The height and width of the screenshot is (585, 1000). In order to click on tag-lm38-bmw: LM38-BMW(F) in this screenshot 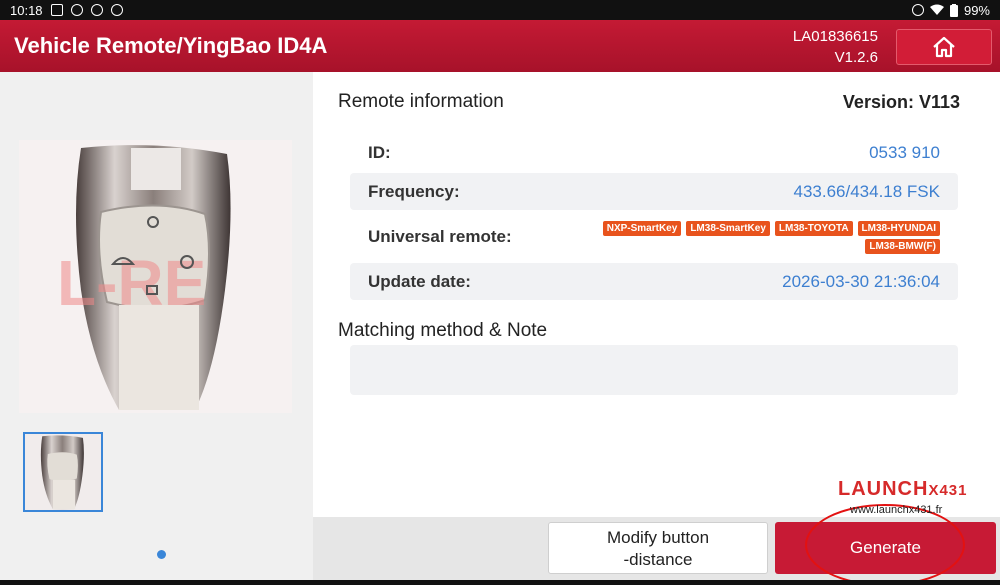, I will do `click(902, 246)`.